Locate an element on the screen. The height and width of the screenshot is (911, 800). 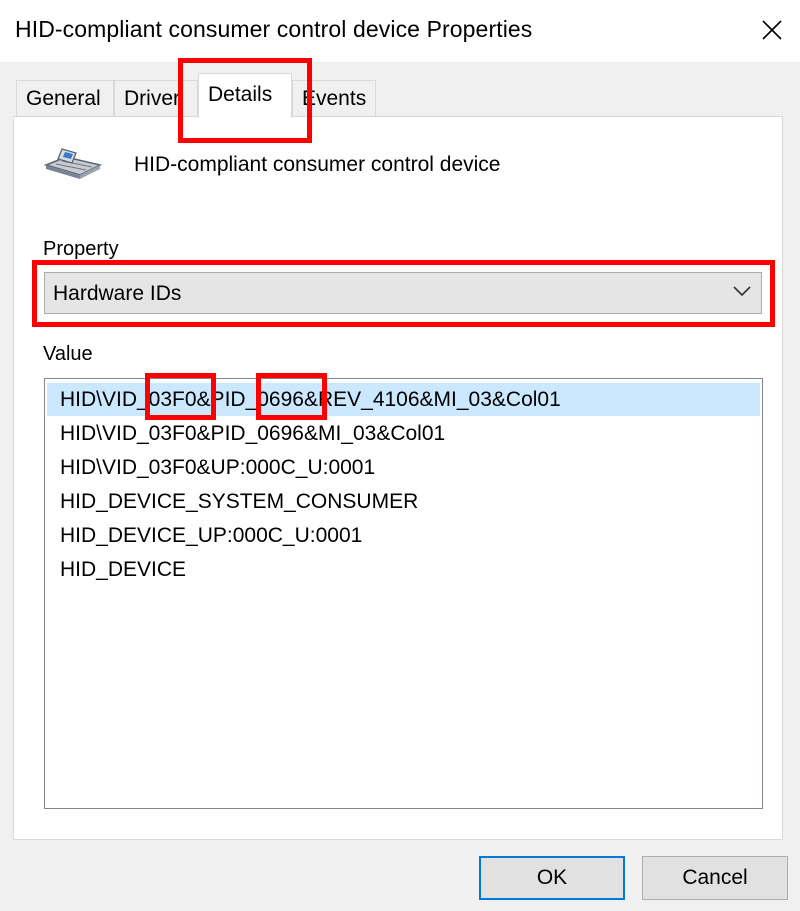
property-dropdown: Hardware IDs is located at coordinates (403, 293).